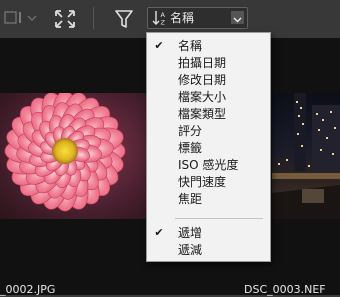 Image resolution: width=340 pixels, height=297 pixels. I want to click on sort-option-shutter-speed: 快門速度, so click(208, 182).